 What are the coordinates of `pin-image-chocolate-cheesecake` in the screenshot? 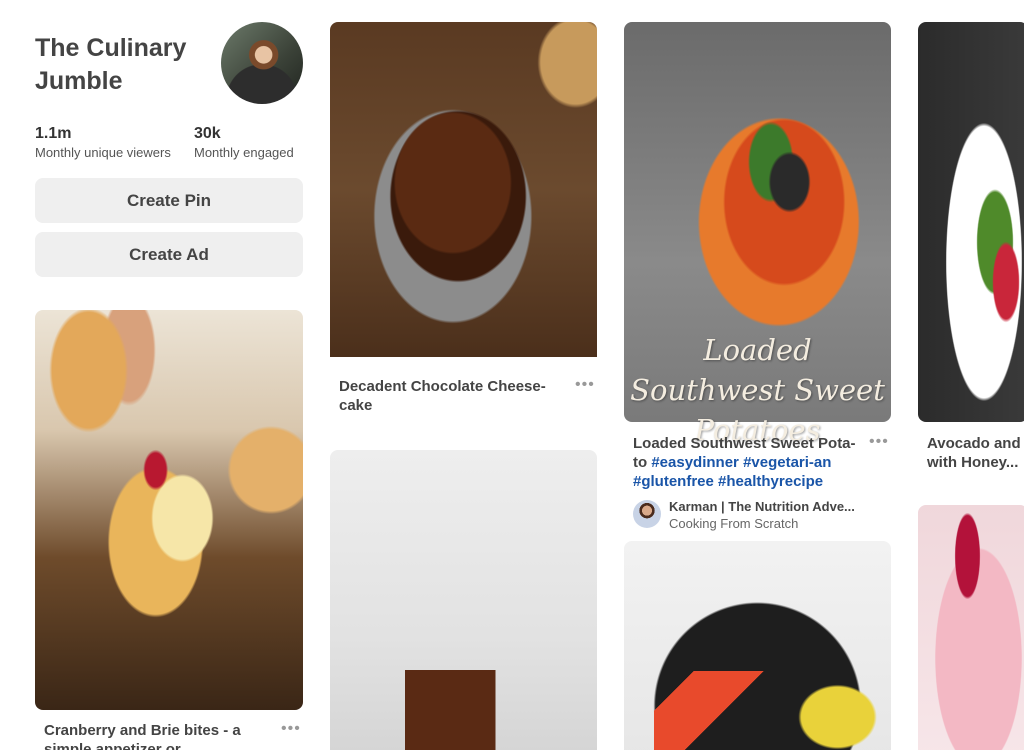 It's located at (463, 189).